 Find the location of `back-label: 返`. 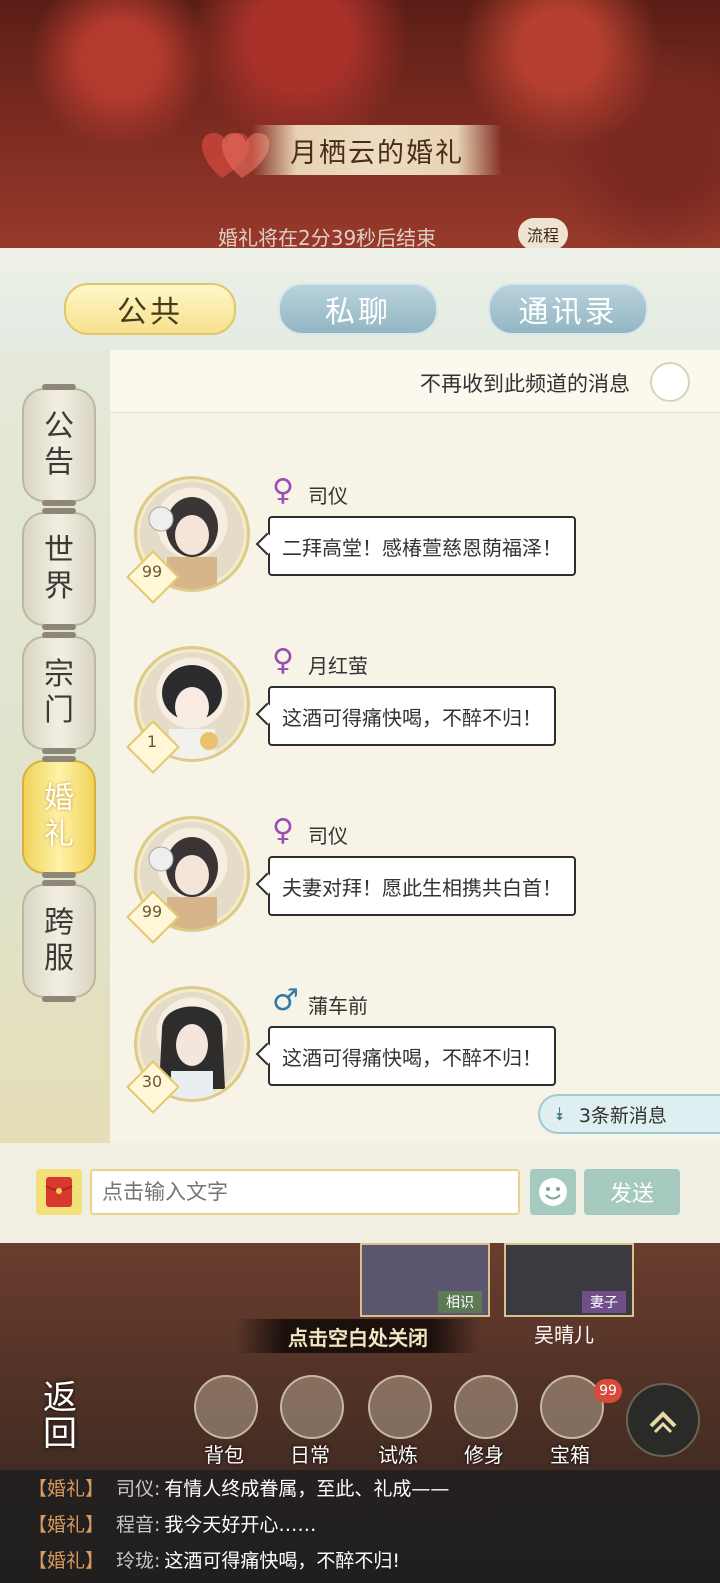

back-label: 返 is located at coordinates (60, 1398).